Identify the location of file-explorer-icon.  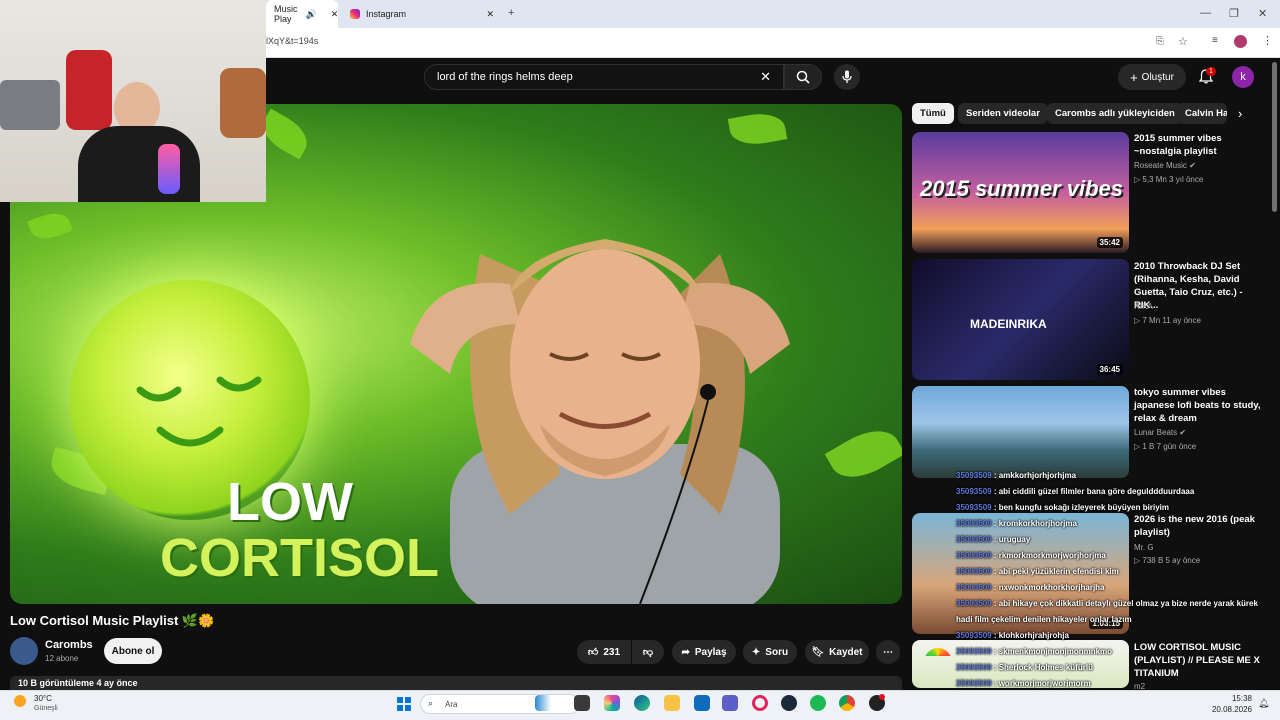
(672, 703).